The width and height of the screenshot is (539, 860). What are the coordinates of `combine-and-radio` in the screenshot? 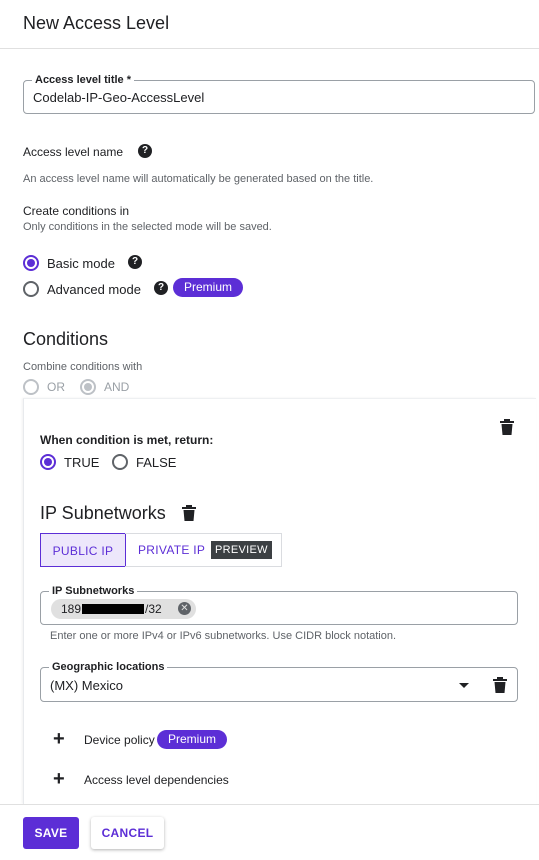 It's located at (88, 387).